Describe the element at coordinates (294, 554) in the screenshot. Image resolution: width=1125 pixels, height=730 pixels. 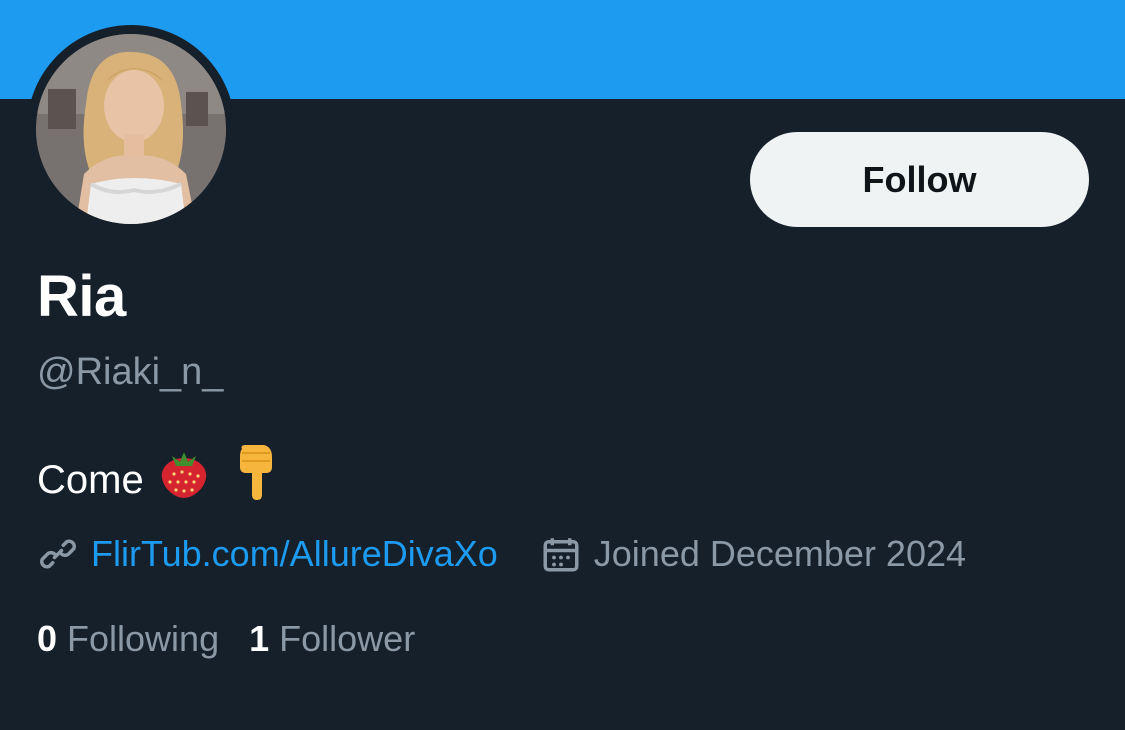
I see `profile-link: FlirTub.com/AllureDivaXo` at that location.